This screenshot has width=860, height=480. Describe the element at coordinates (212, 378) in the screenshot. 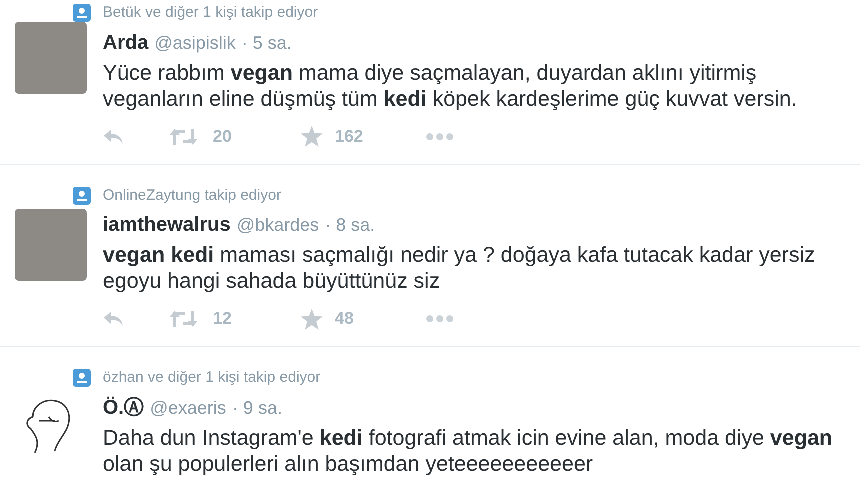

I see `social-context: özhan ve diğer 1 kişi takip ediyor` at that location.